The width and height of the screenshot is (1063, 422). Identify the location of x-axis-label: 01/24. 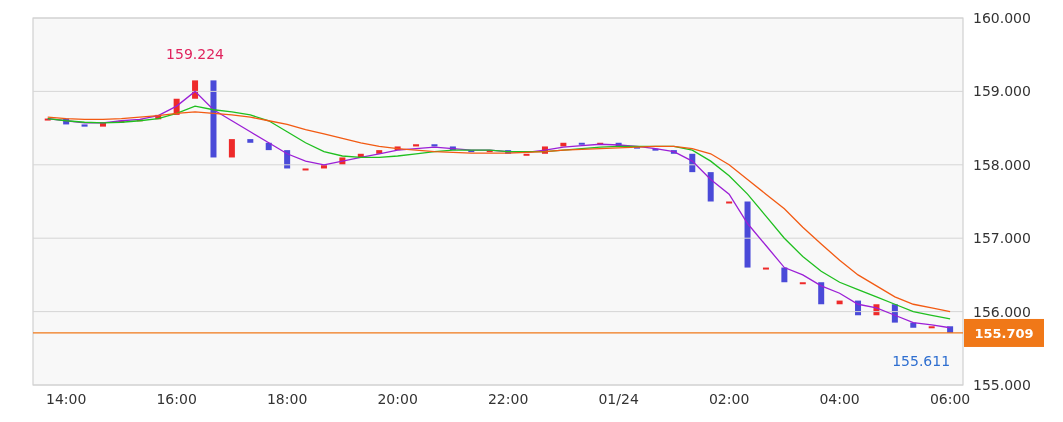
(618, 399).